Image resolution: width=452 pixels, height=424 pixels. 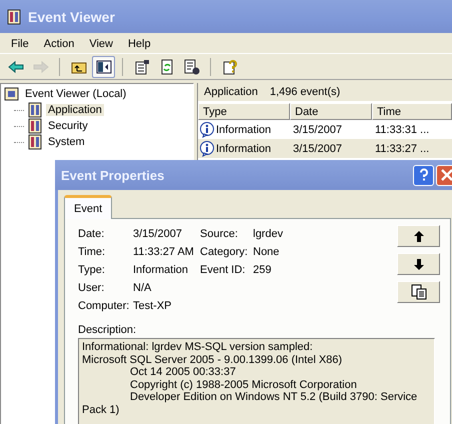 What do you see at coordinates (166, 66) in the screenshot?
I see `refresh-icon` at bounding box center [166, 66].